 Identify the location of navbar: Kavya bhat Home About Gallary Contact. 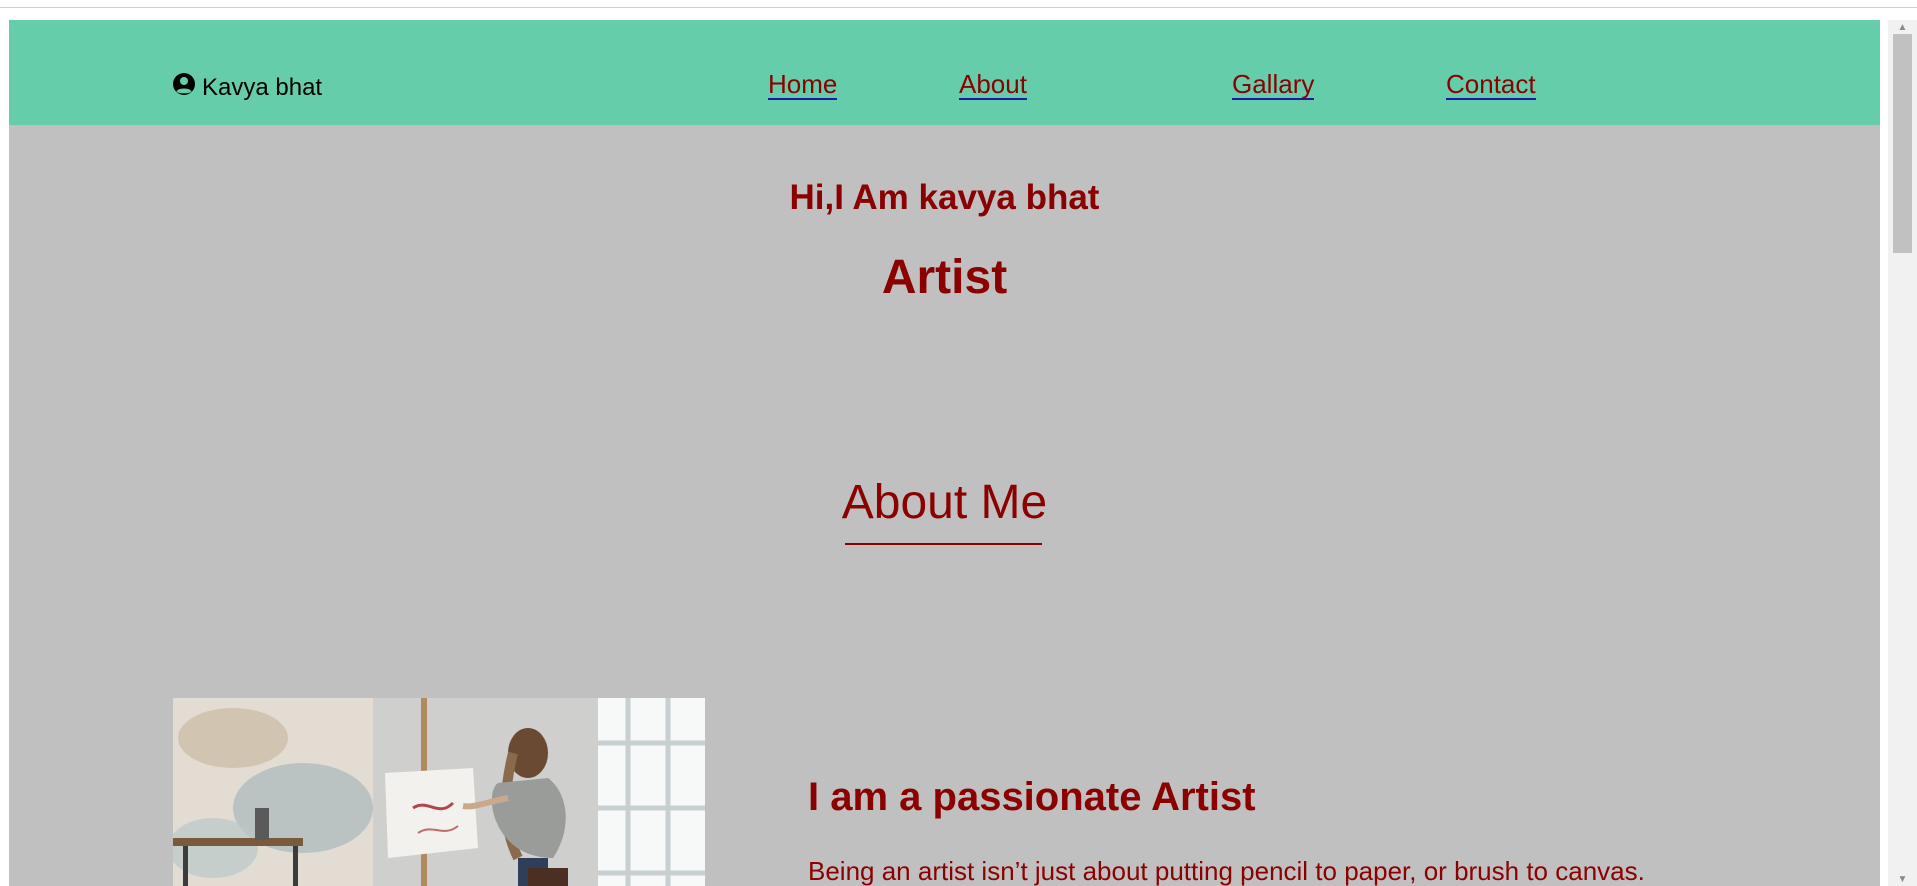
(944, 72).